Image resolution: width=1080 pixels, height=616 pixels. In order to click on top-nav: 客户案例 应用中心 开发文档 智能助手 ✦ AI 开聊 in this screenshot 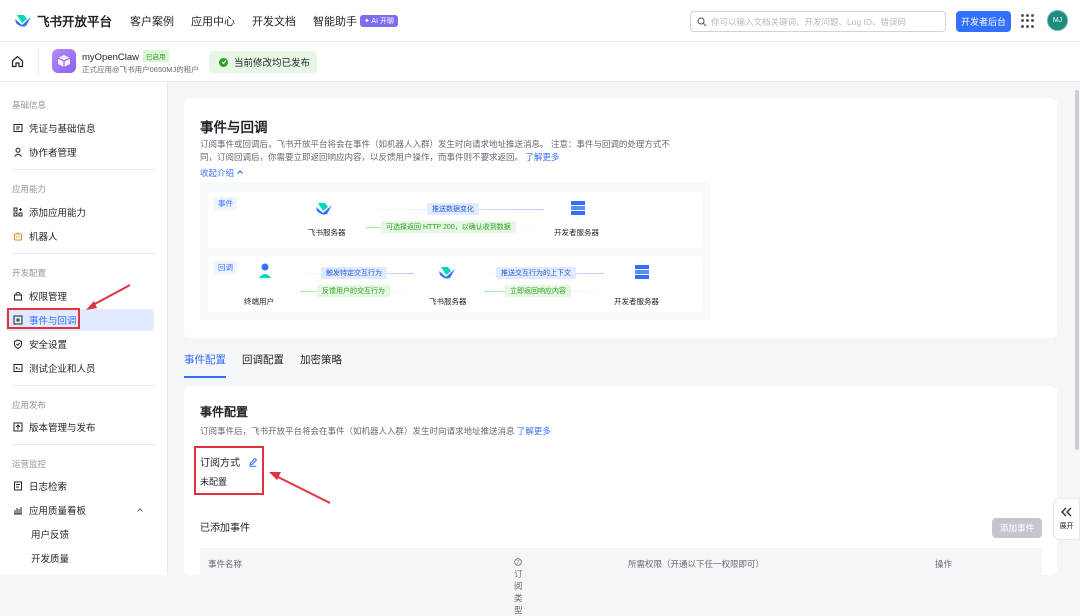, I will do `click(272, 21)`.